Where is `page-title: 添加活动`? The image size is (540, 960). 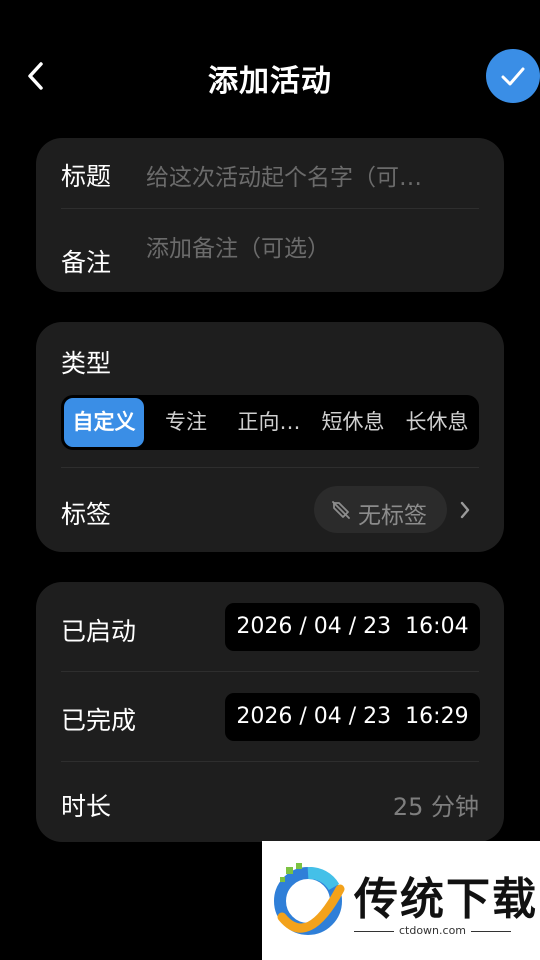
page-title: 添加活动 is located at coordinates (270, 81).